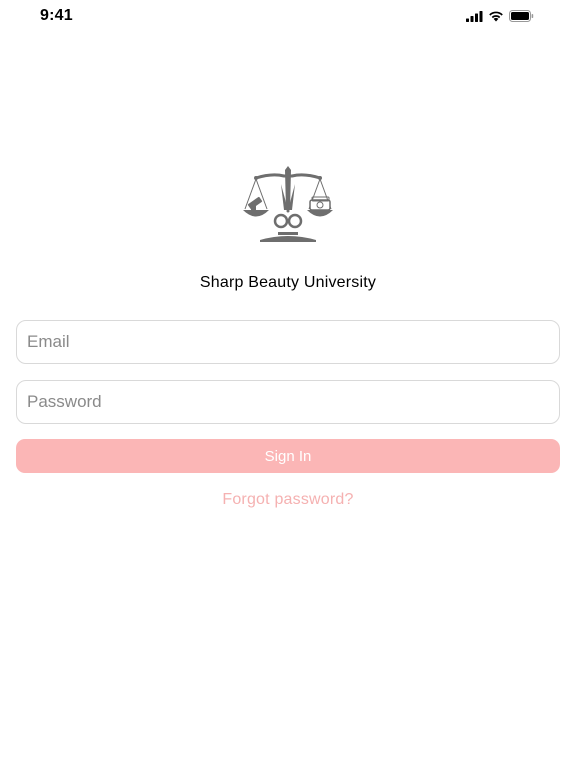 This screenshot has width=576, height=768. What do you see at coordinates (288, 456) in the screenshot?
I see `sign-in-button: Sign In` at bounding box center [288, 456].